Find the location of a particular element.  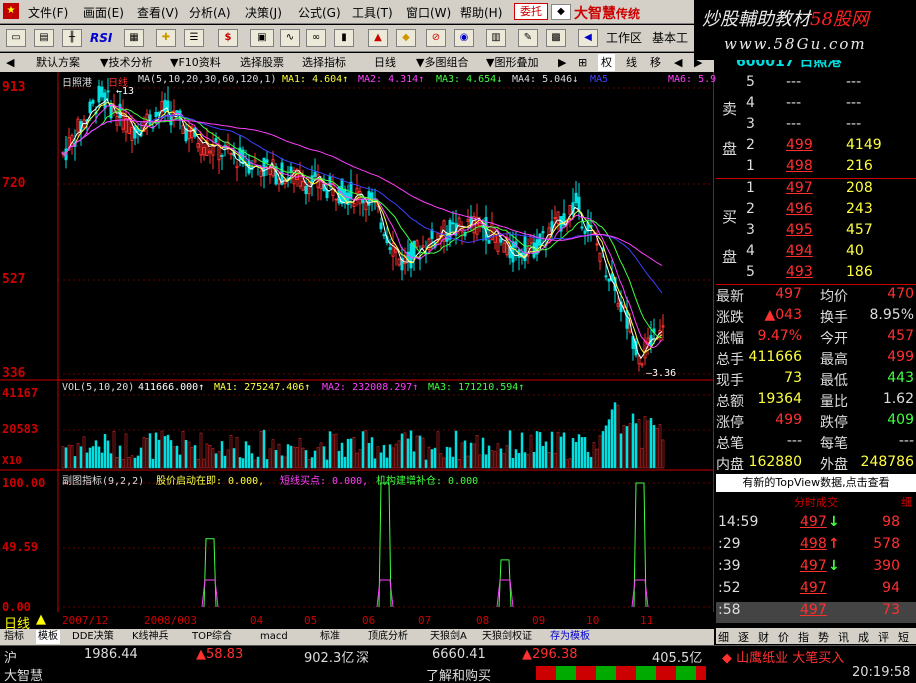

btab-standard: 标准 is located at coordinates (330, 637).